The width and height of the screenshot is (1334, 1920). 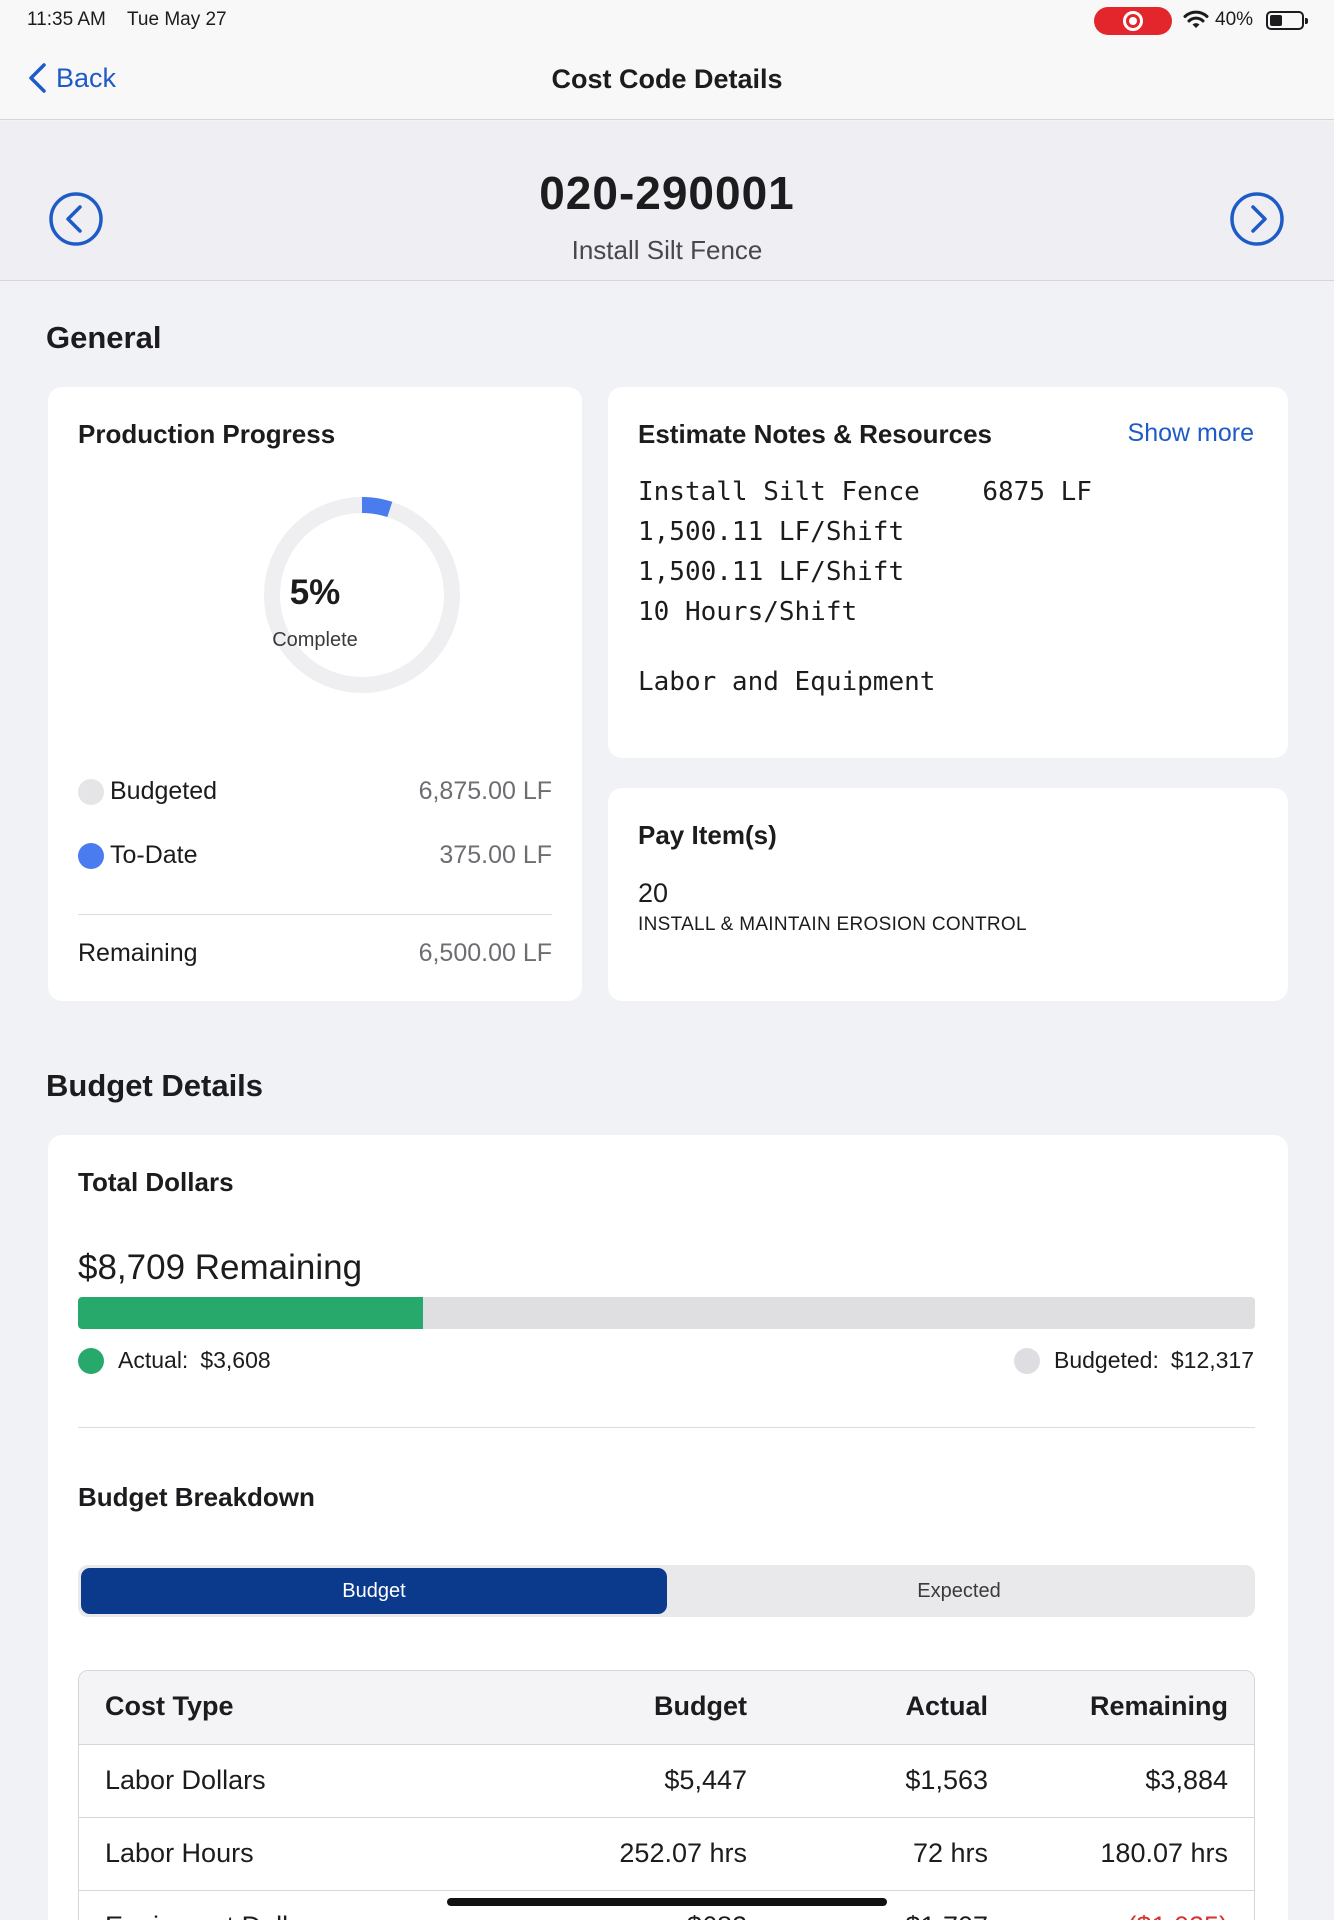 What do you see at coordinates (1026, 1360) in the screenshot?
I see `budgeted-legend-dot` at bounding box center [1026, 1360].